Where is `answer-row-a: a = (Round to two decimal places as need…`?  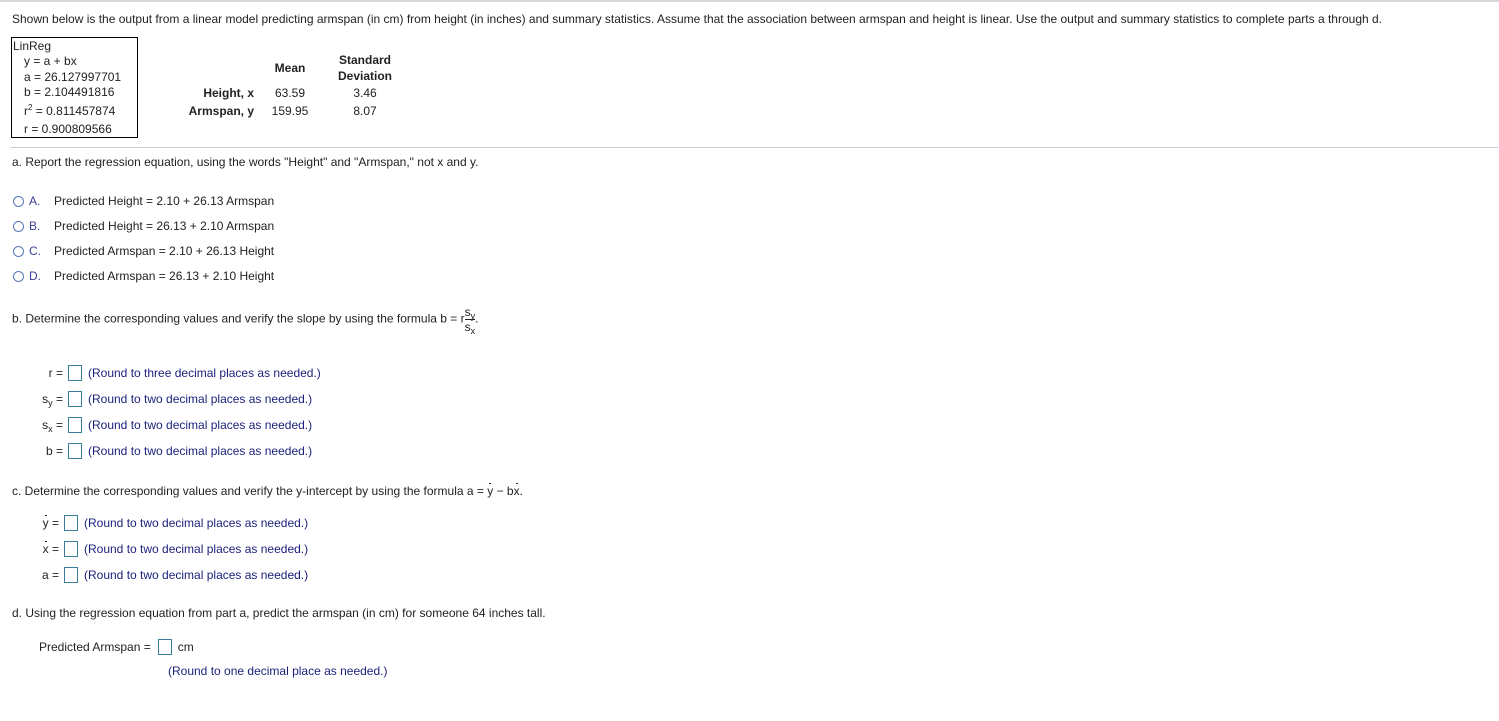 answer-row-a: a = (Round to two decimal places as need… is located at coordinates (169, 575).